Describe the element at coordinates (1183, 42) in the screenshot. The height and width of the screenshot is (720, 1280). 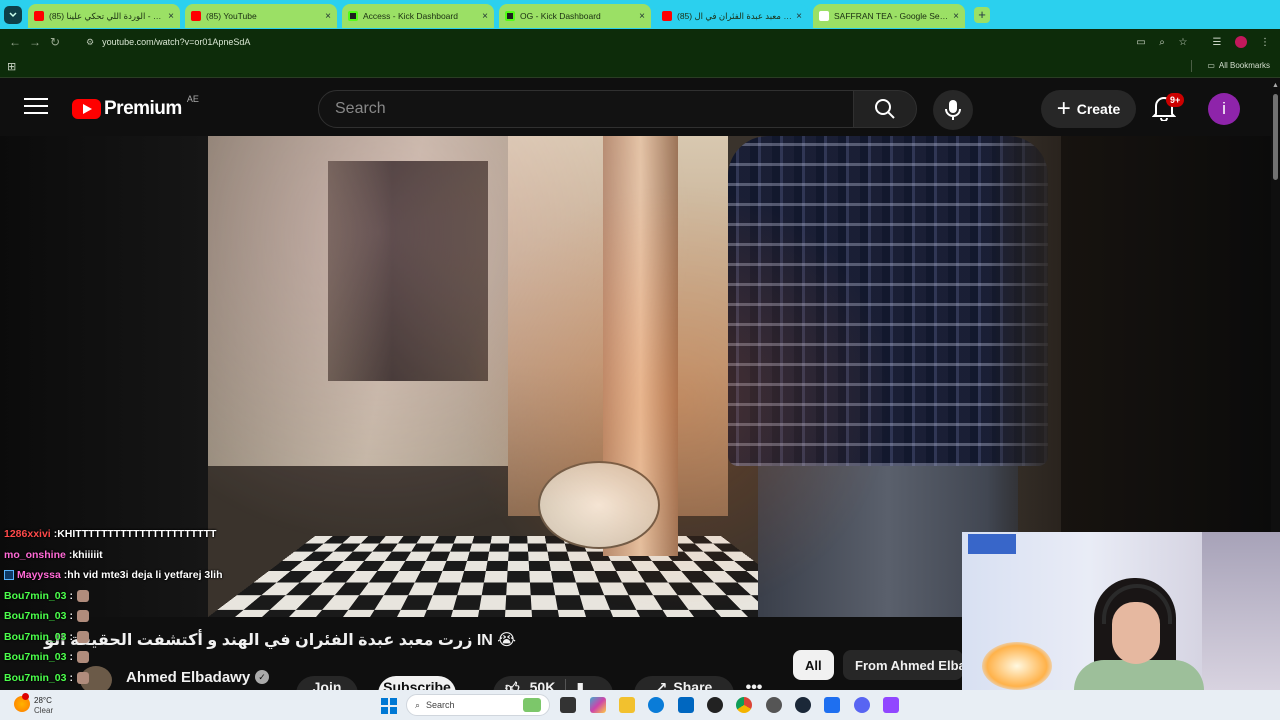
I see `bookmark-star-icon: ☆` at that location.